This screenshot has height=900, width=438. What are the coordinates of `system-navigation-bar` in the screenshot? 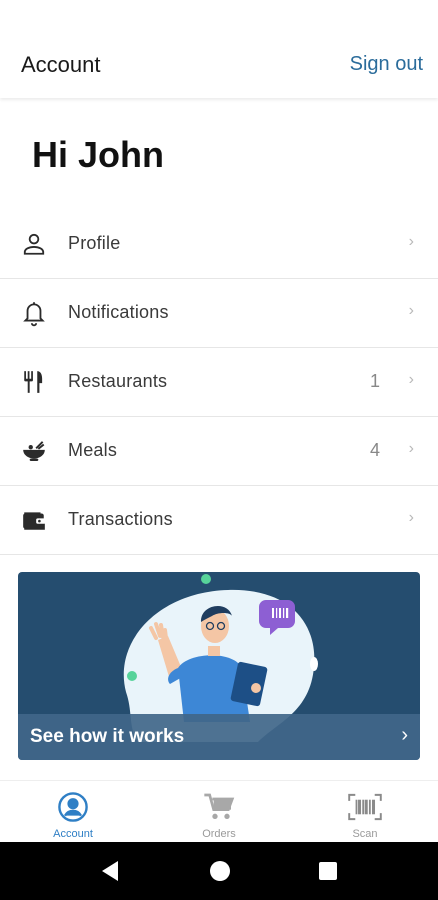 It's located at (219, 871).